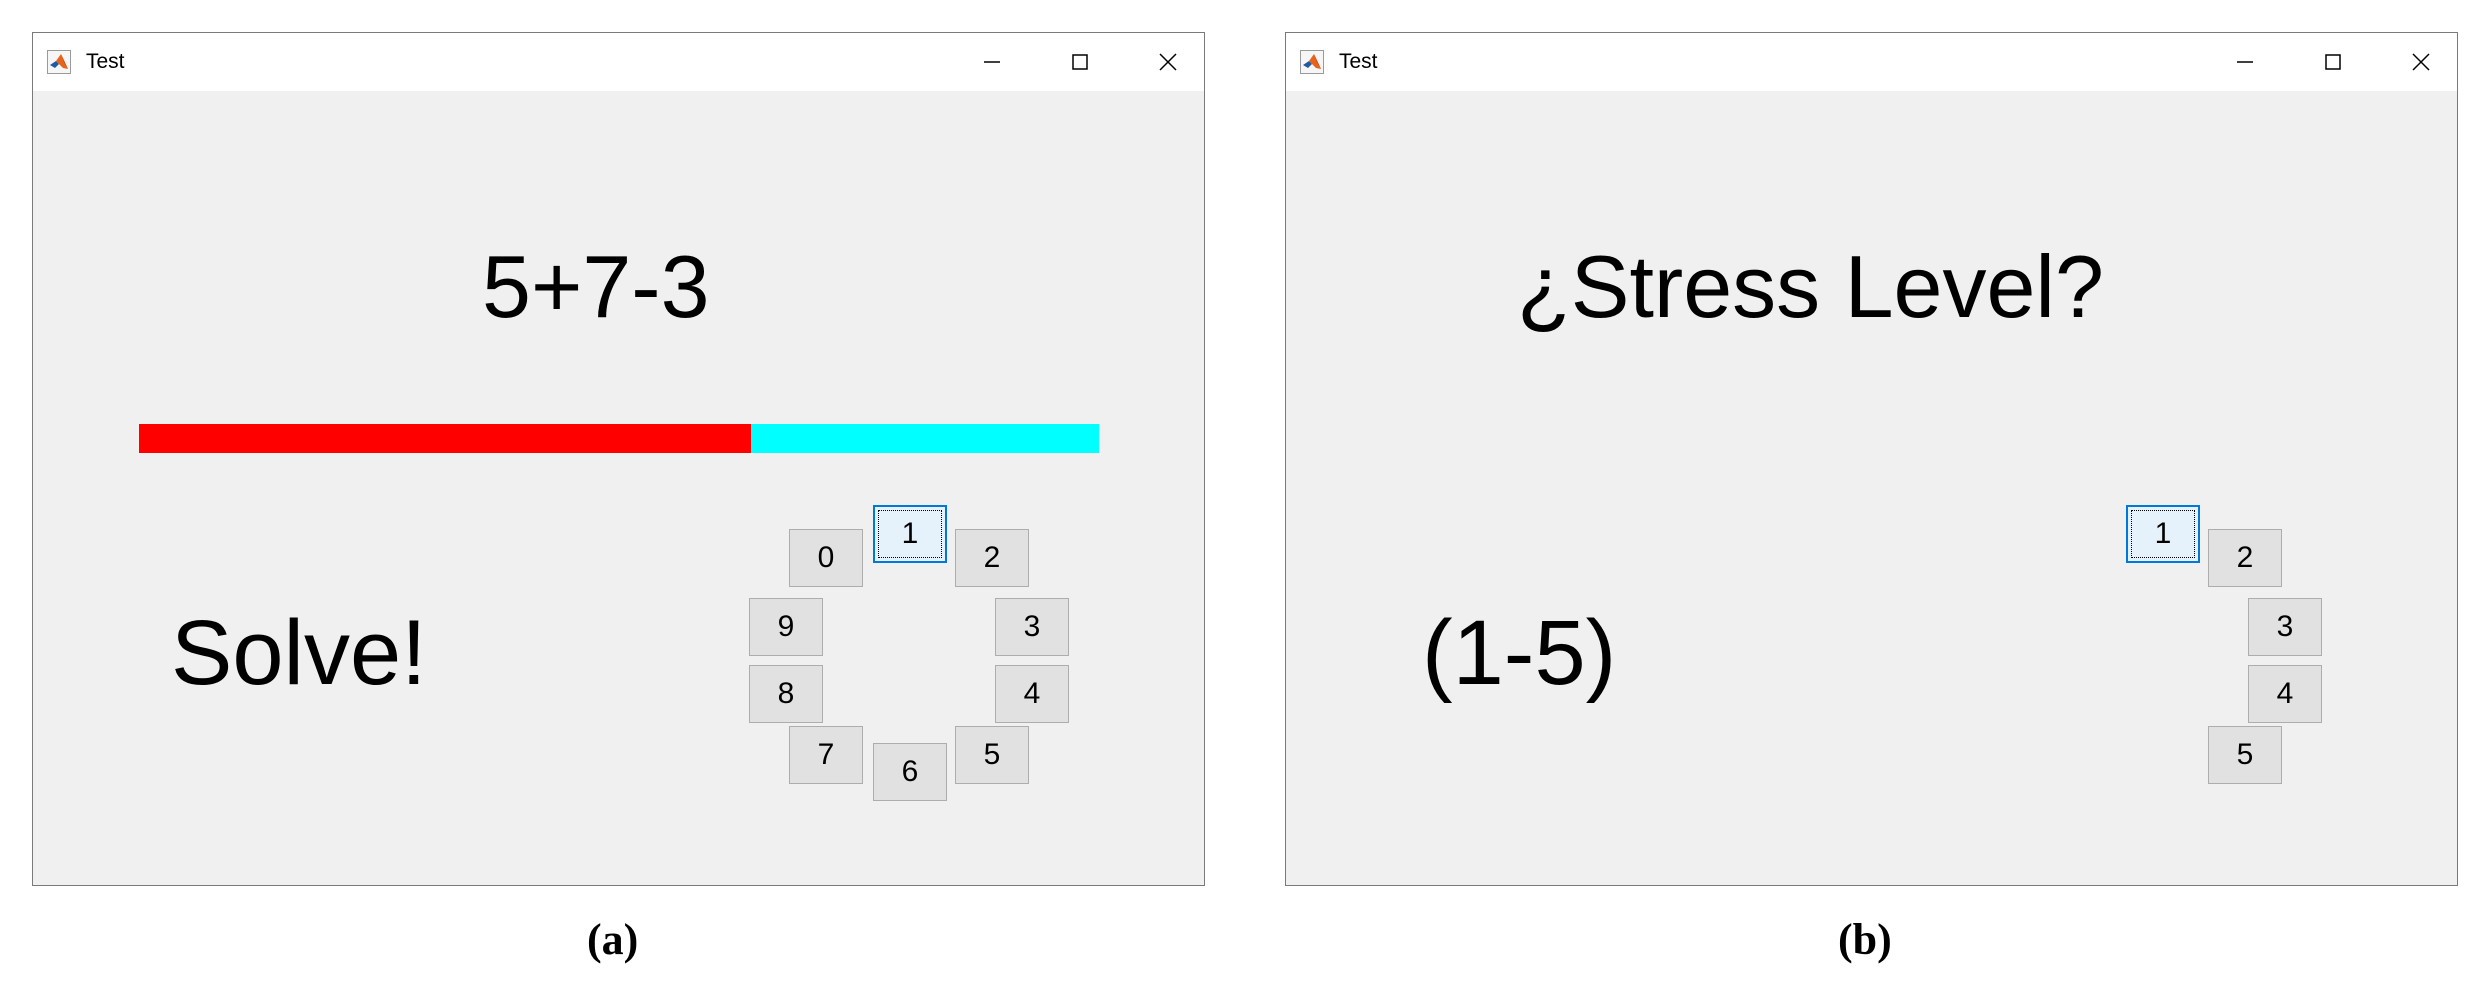  Describe the element at coordinates (1865, 939) in the screenshot. I see `caption-b: (b)` at that location.